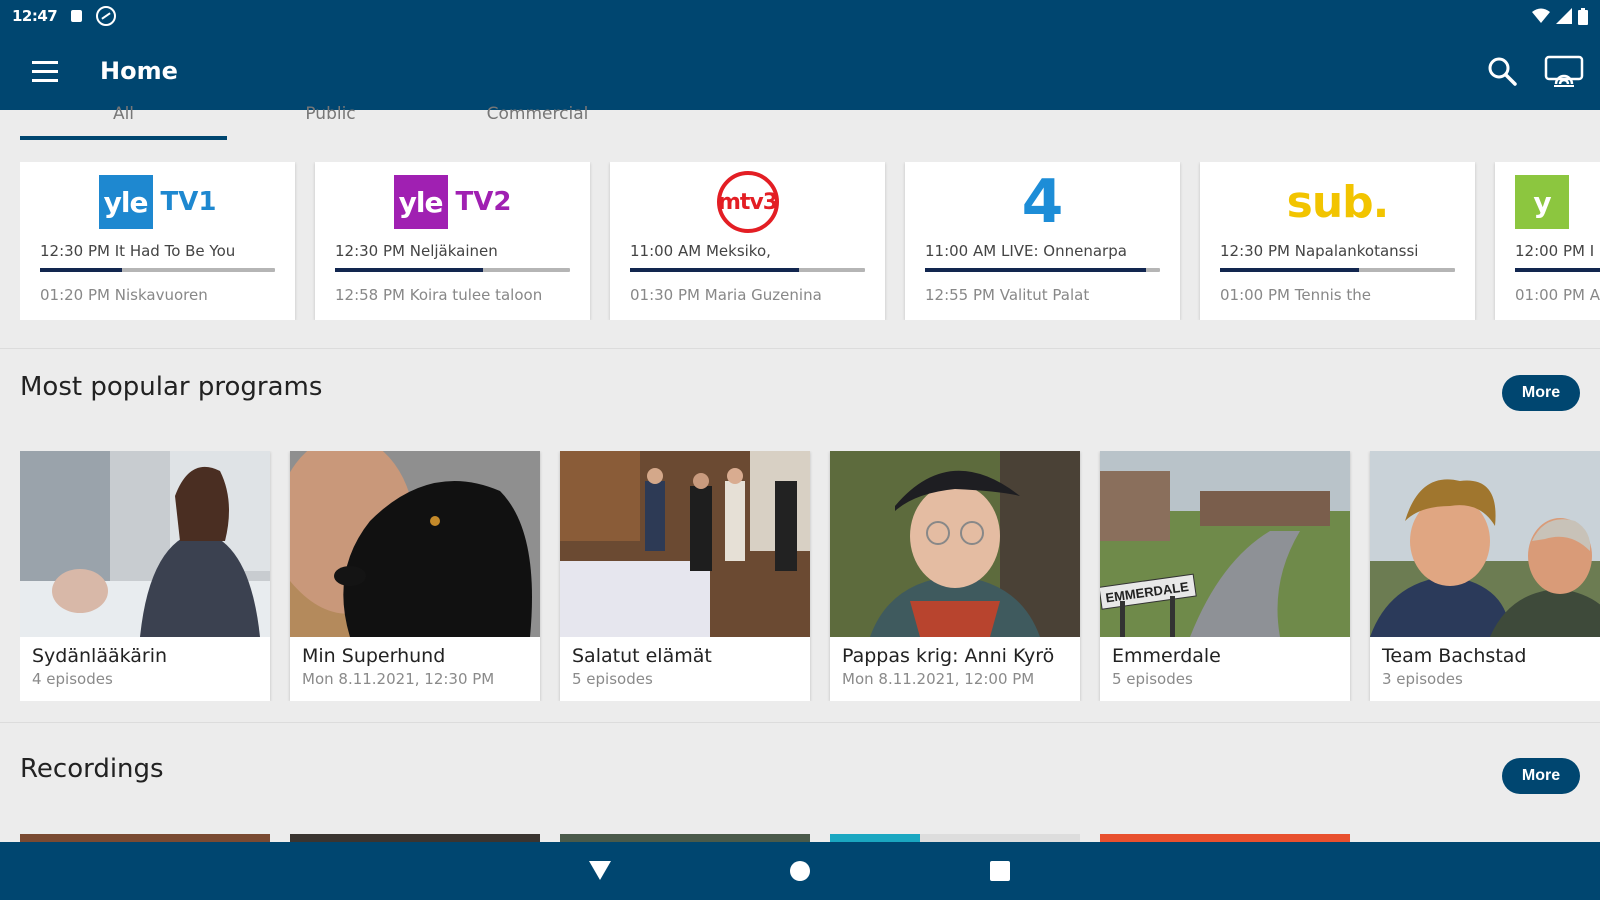 This screenshot has height=900, width=1600. Describe the element at coordinates (77, 16) in the screenshot. I see `sd-card-icon` at that location.